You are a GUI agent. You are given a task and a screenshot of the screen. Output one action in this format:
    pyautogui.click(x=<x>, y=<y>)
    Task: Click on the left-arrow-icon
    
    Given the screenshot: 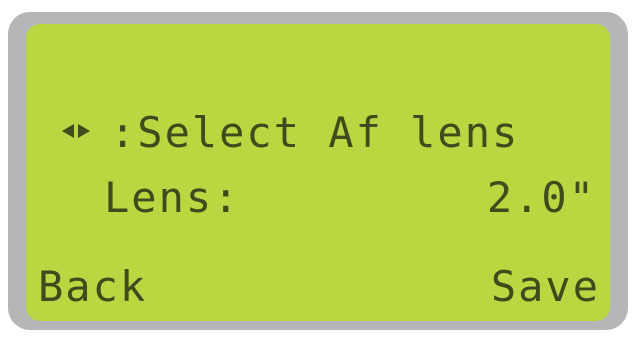 What is the action you would take?
    pyautogui.click(x=68, y=131)
    